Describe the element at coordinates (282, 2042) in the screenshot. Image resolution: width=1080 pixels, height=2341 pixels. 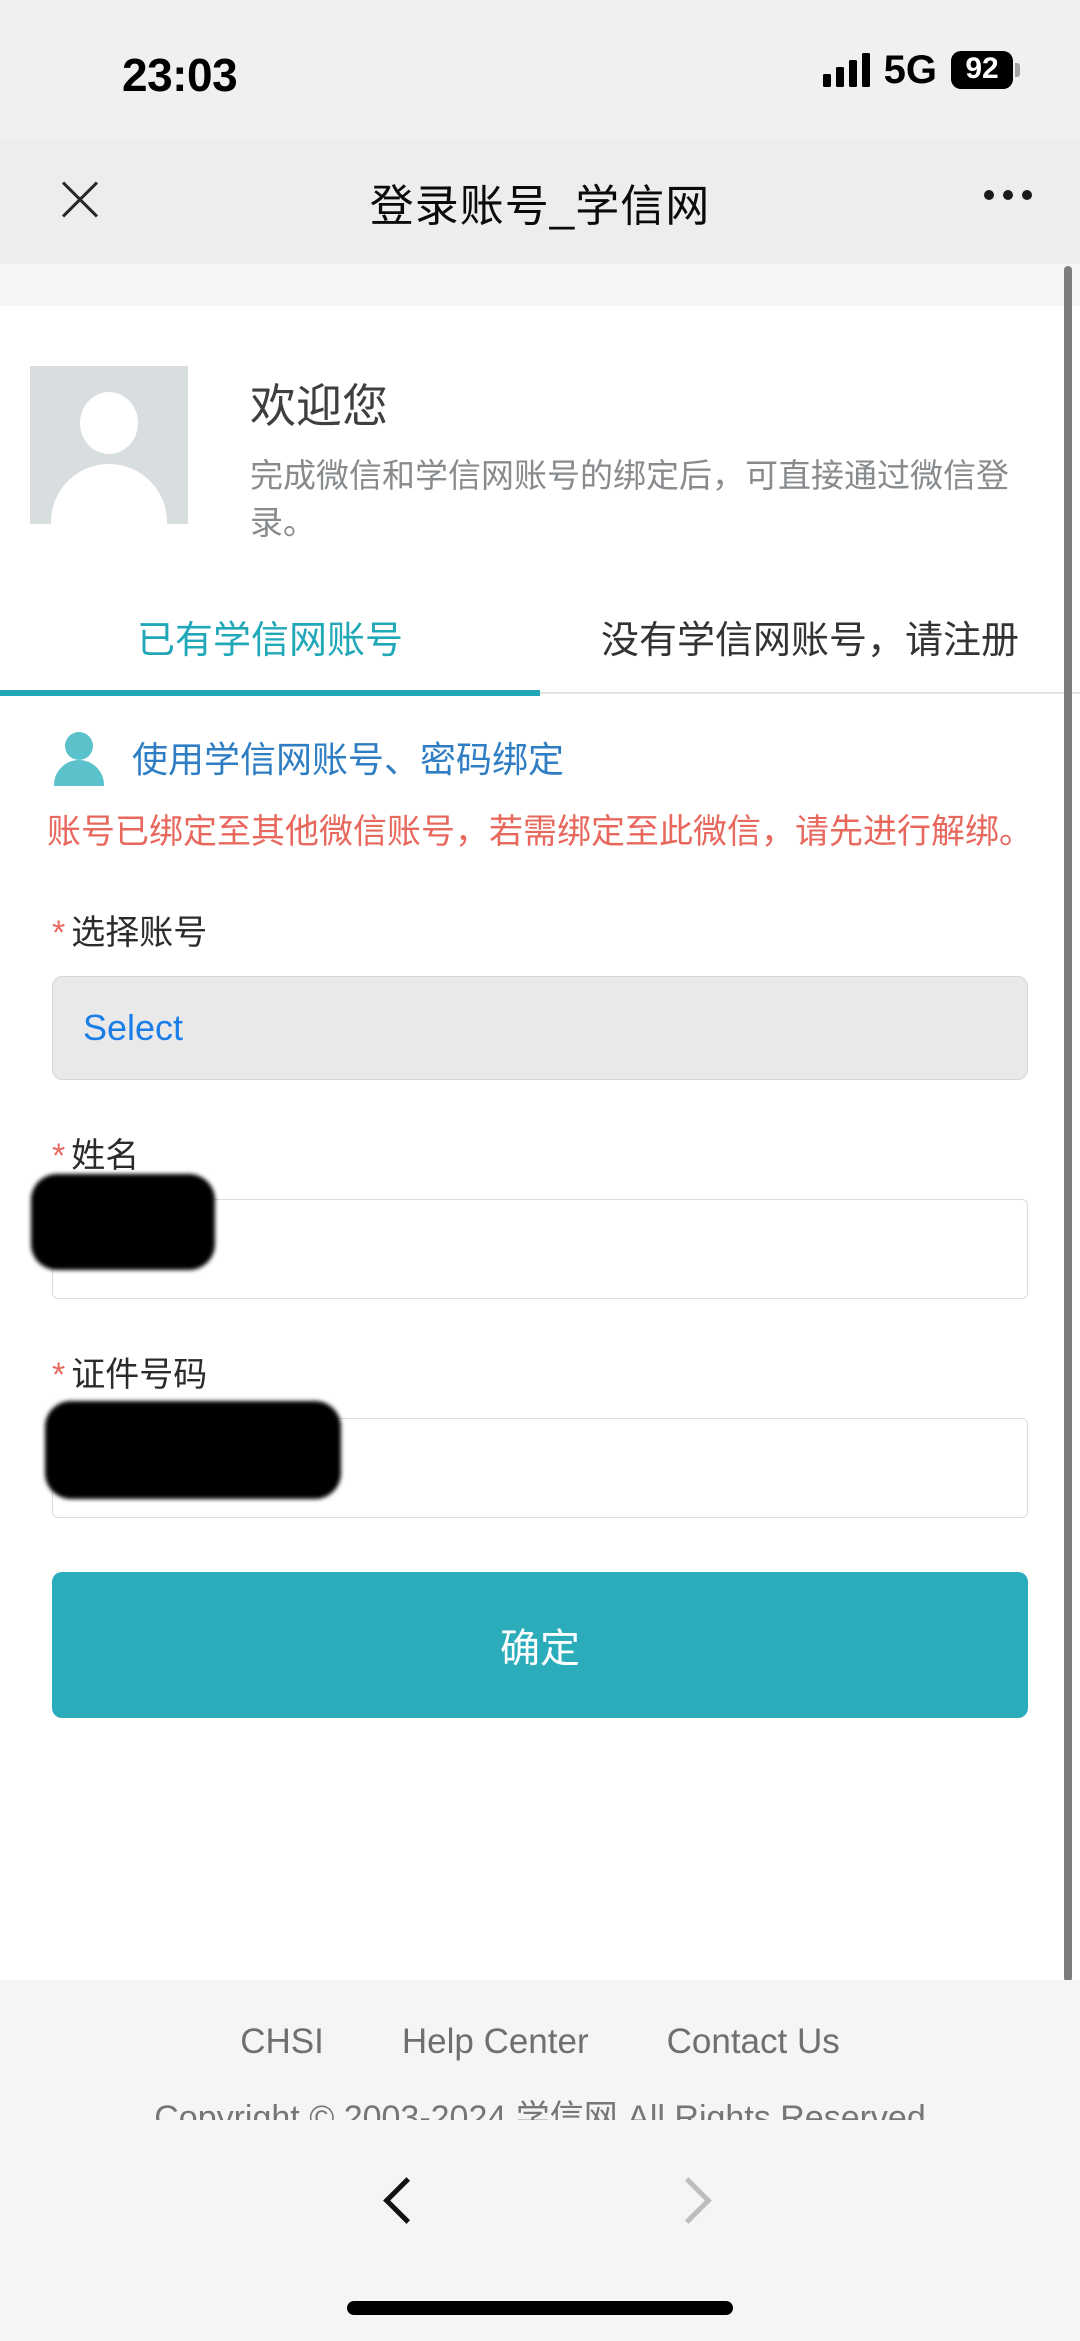
I see `footer-link-chsi: CHSI` at that location.